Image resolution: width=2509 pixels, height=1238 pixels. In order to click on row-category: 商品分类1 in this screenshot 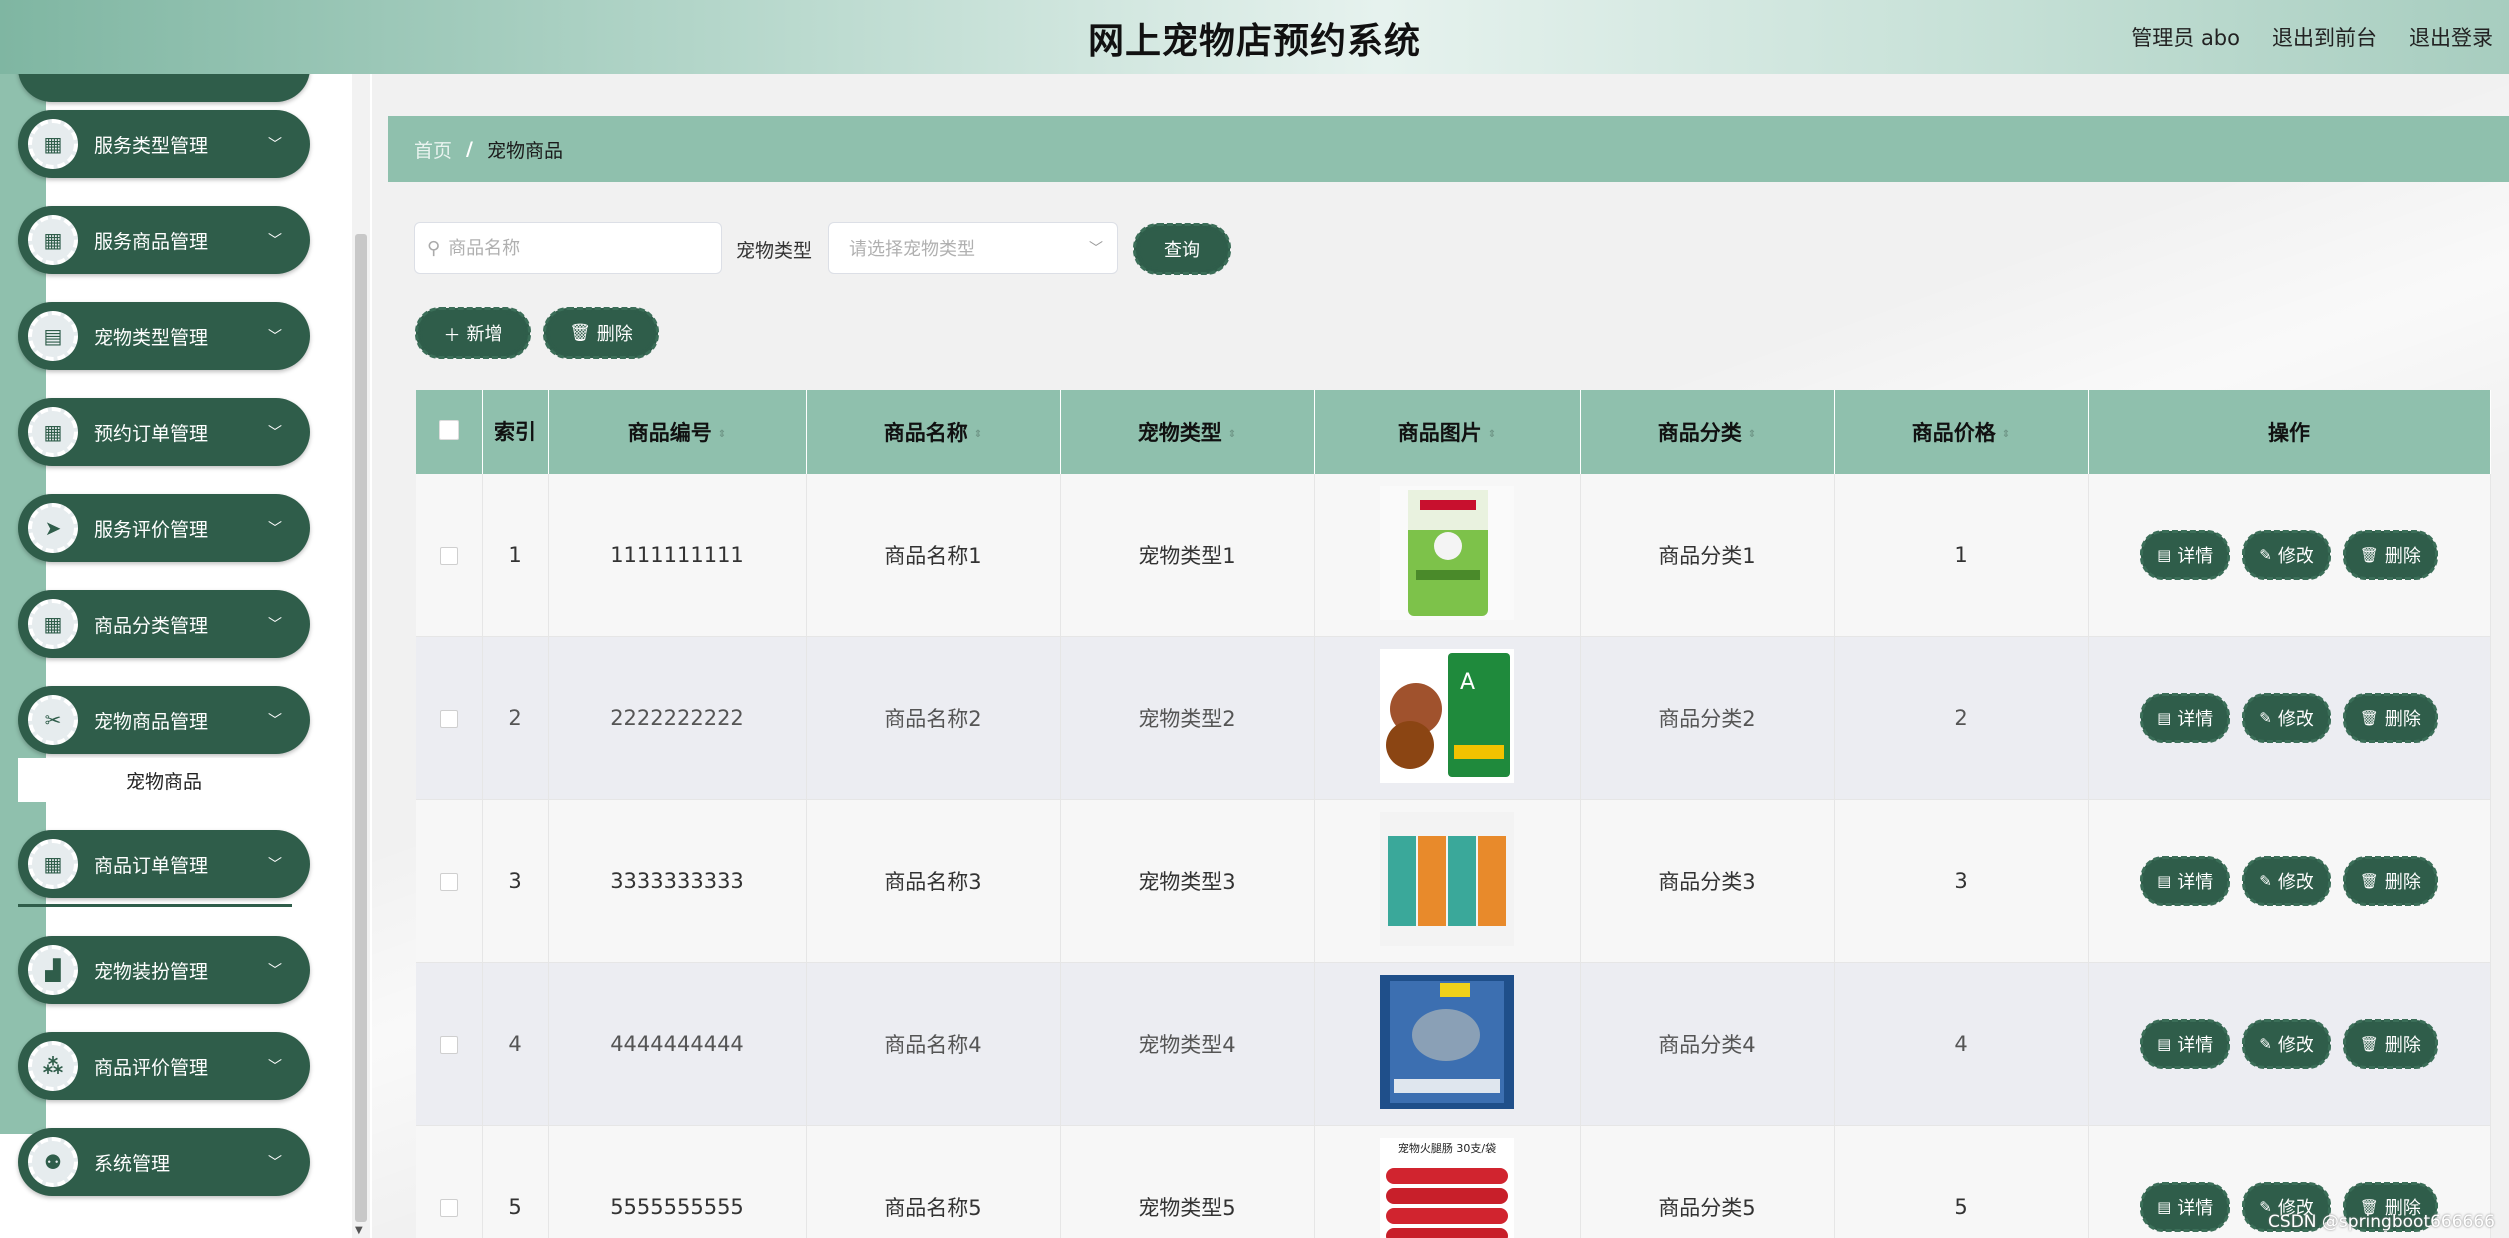, I will do `click(1707, 555)`.